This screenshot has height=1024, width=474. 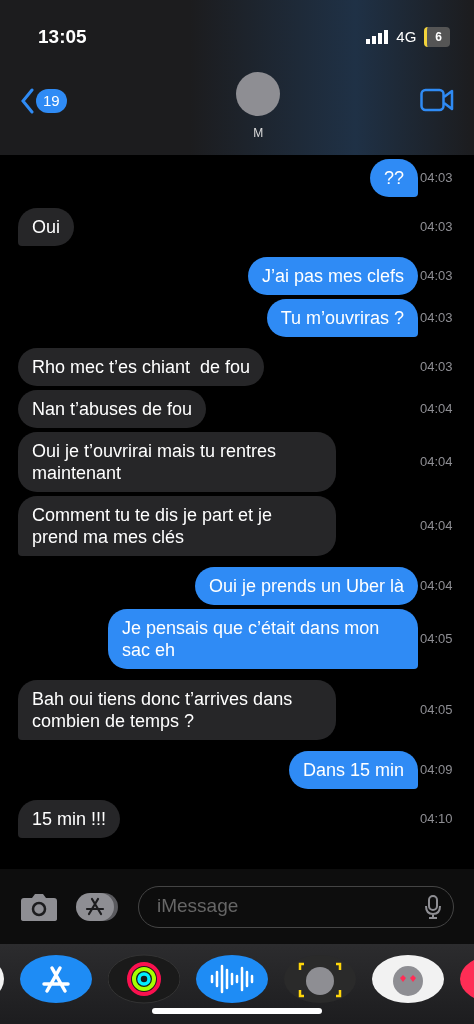 I want to click on sent-message: ??, so click(x=393, y=178).